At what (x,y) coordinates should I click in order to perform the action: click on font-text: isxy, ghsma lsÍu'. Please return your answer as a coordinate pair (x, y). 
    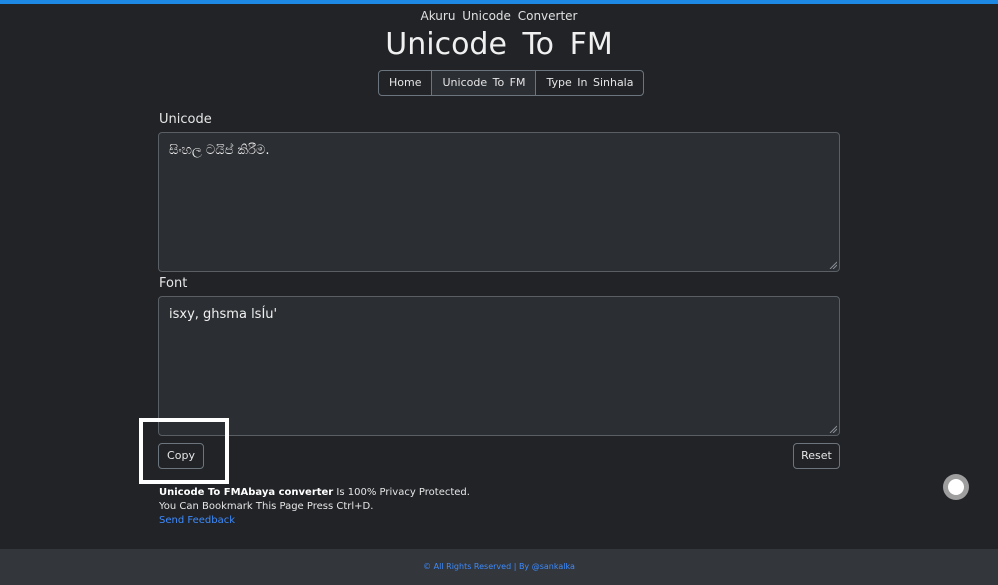
    Looking at the image, I should click on (223, 314).